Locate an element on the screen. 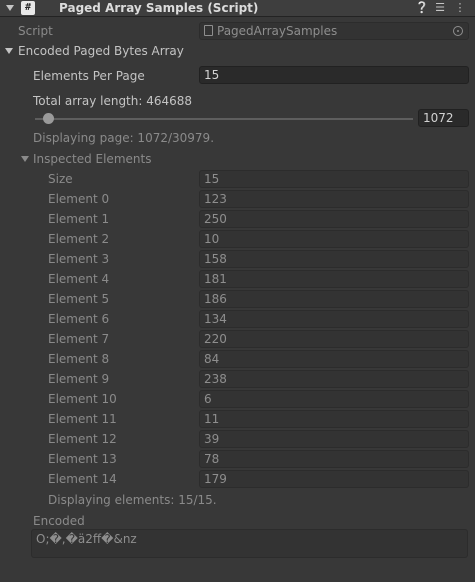 The height and width of the screenshot is (582, 475). total-length-label: Total array length: 464688 is located at coordinates (113, 101).